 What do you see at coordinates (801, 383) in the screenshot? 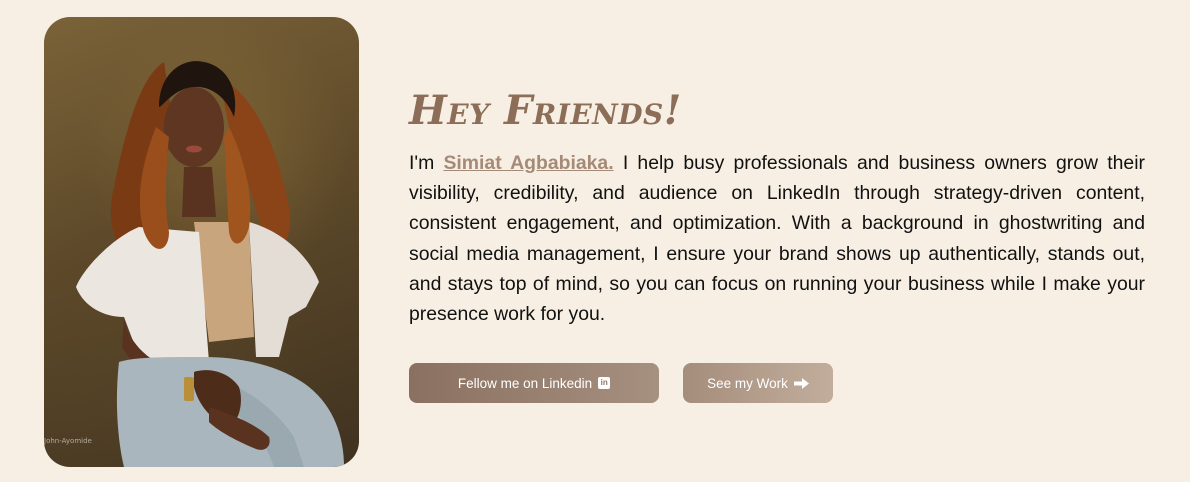
I see `arrow-right-icon` at bounding box center [801, 383].